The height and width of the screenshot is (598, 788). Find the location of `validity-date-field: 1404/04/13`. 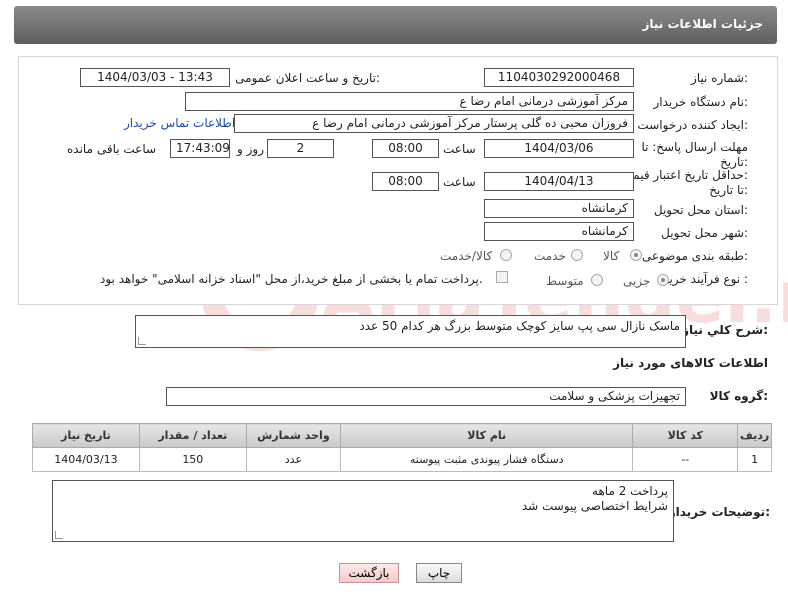

validity-date-field: 1404/04/13 is located at coordinates (559, 181).